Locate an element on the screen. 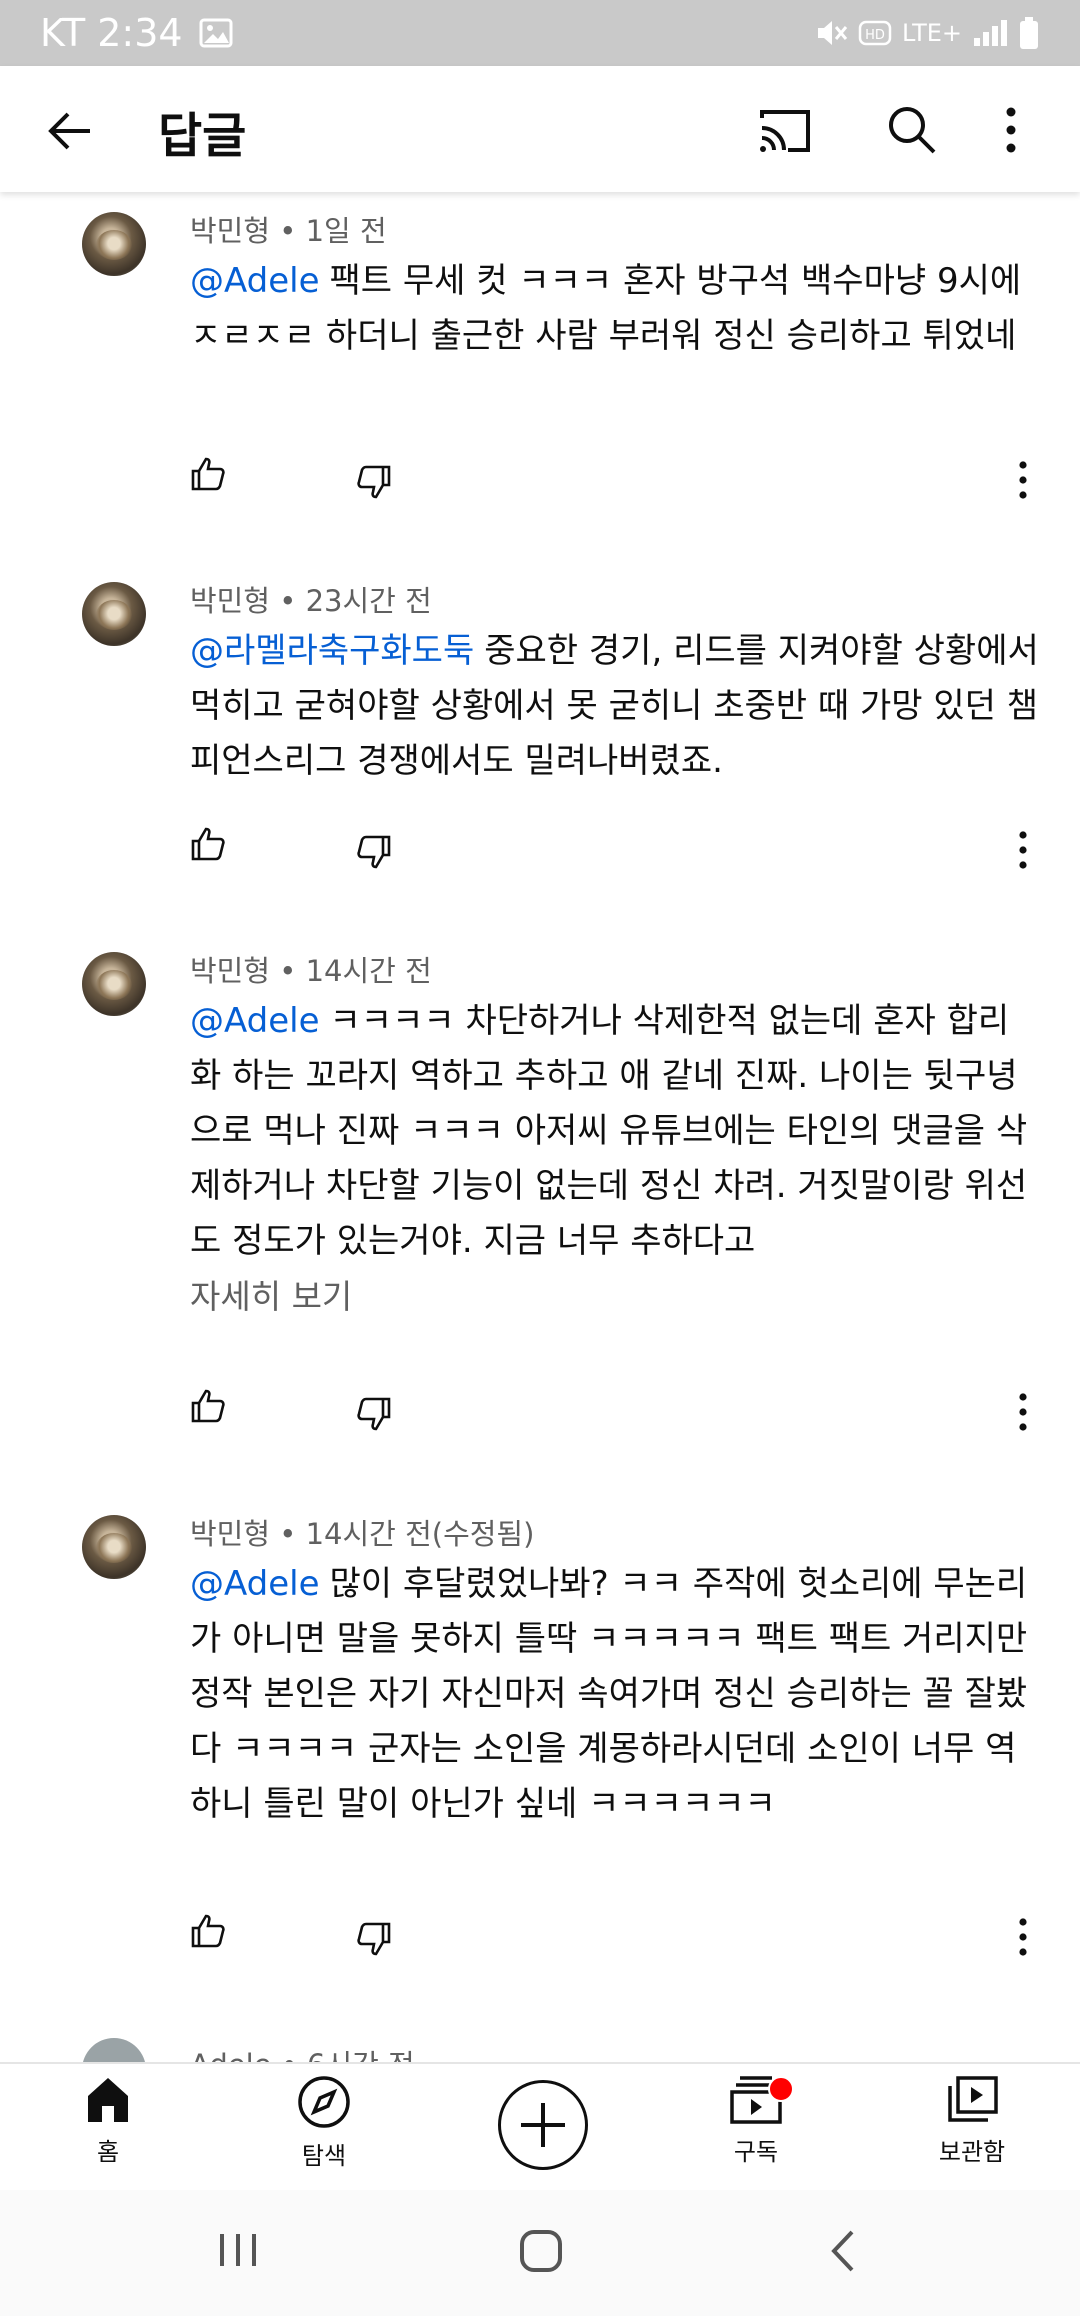 The image size is (1080, 2316). create-icon is located at coordinates (543, 2125).